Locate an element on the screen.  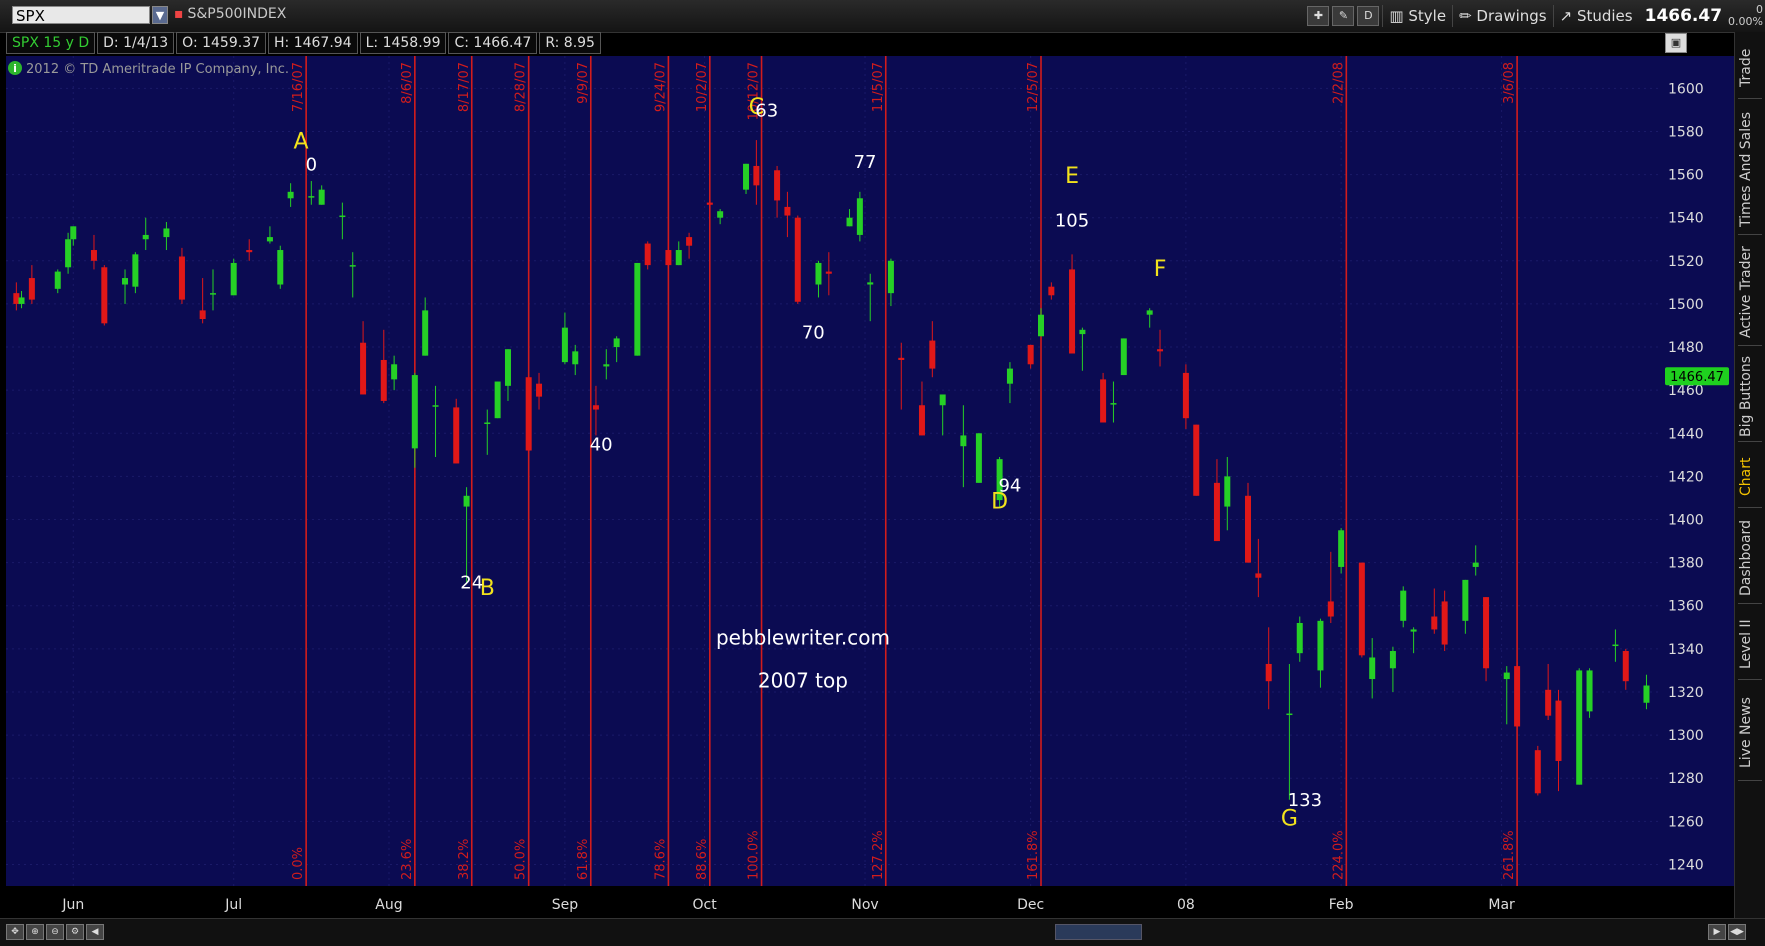
info-icon-glyph: i is located at coordinates (15, 68).